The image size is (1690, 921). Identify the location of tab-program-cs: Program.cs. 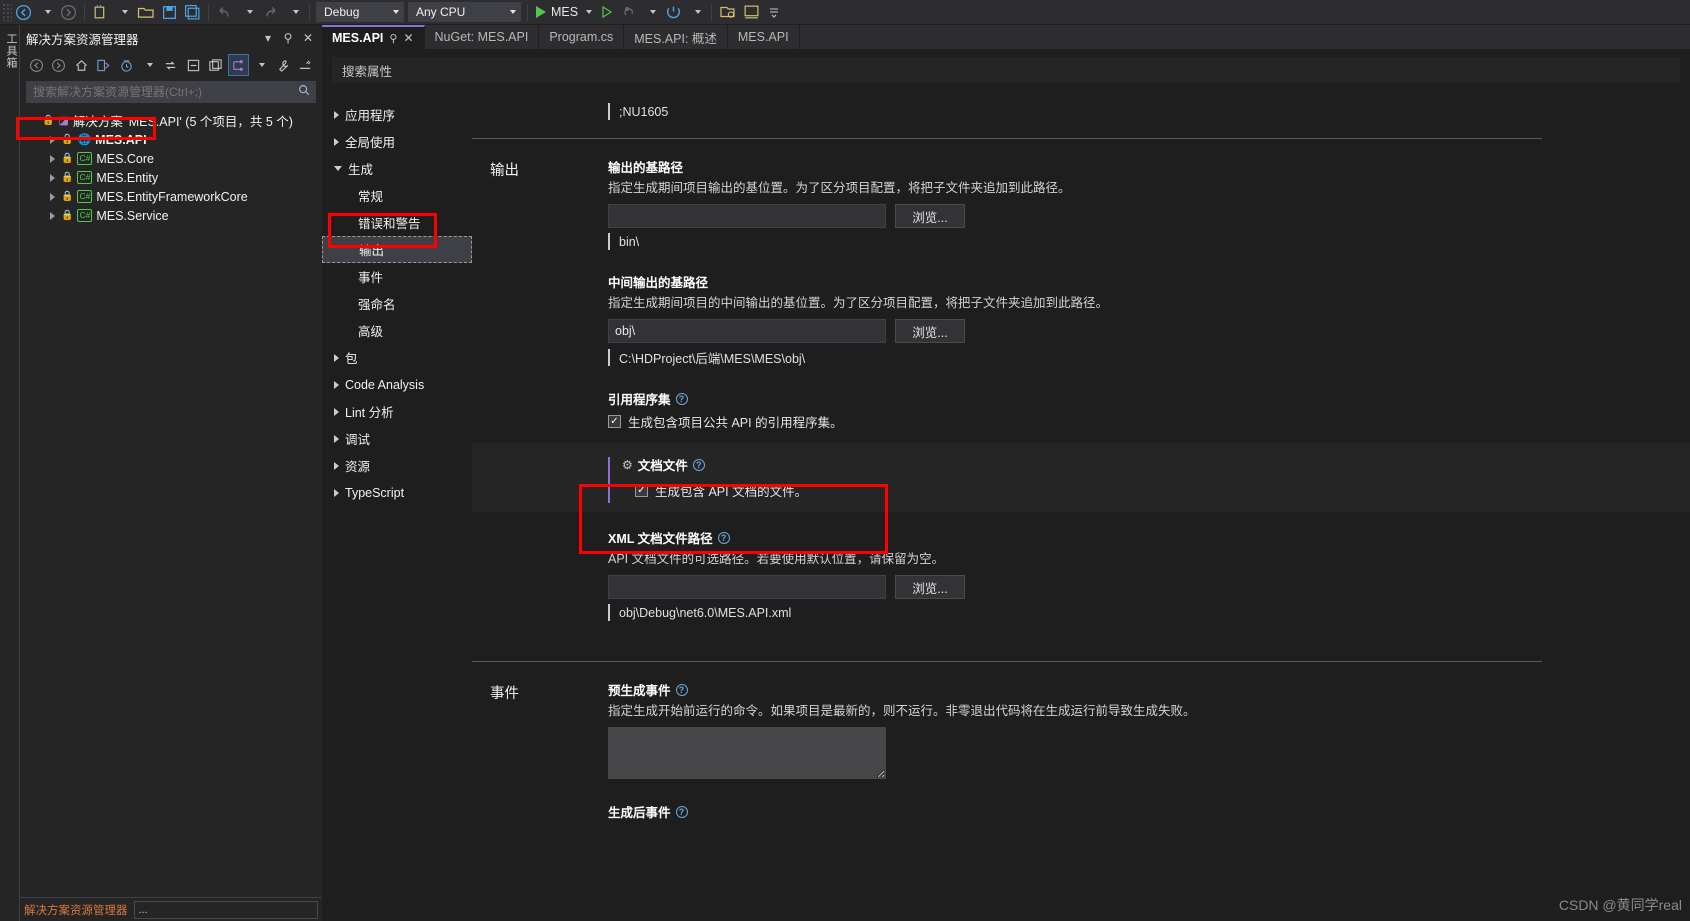
(582, 37).